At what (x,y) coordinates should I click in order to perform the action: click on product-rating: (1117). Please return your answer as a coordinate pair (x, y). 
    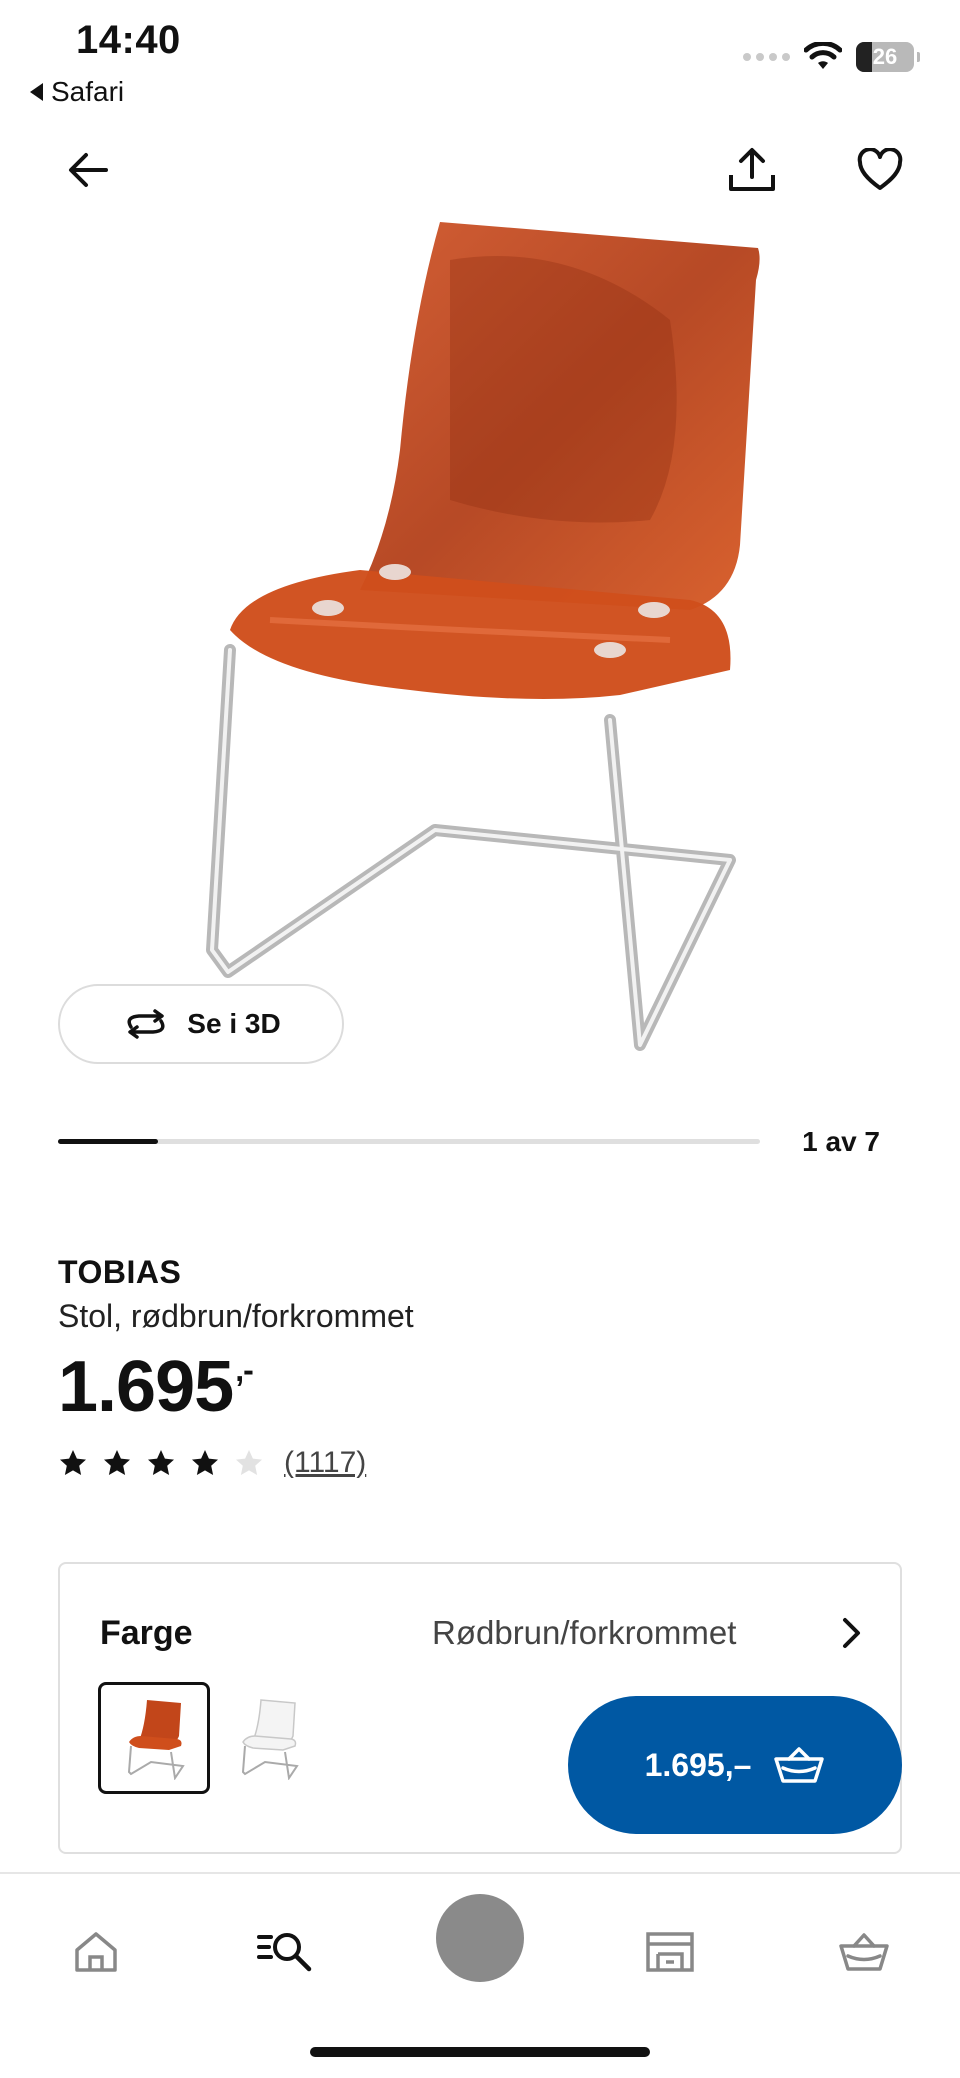
    Looking at the image, I should click on (212, 1463).